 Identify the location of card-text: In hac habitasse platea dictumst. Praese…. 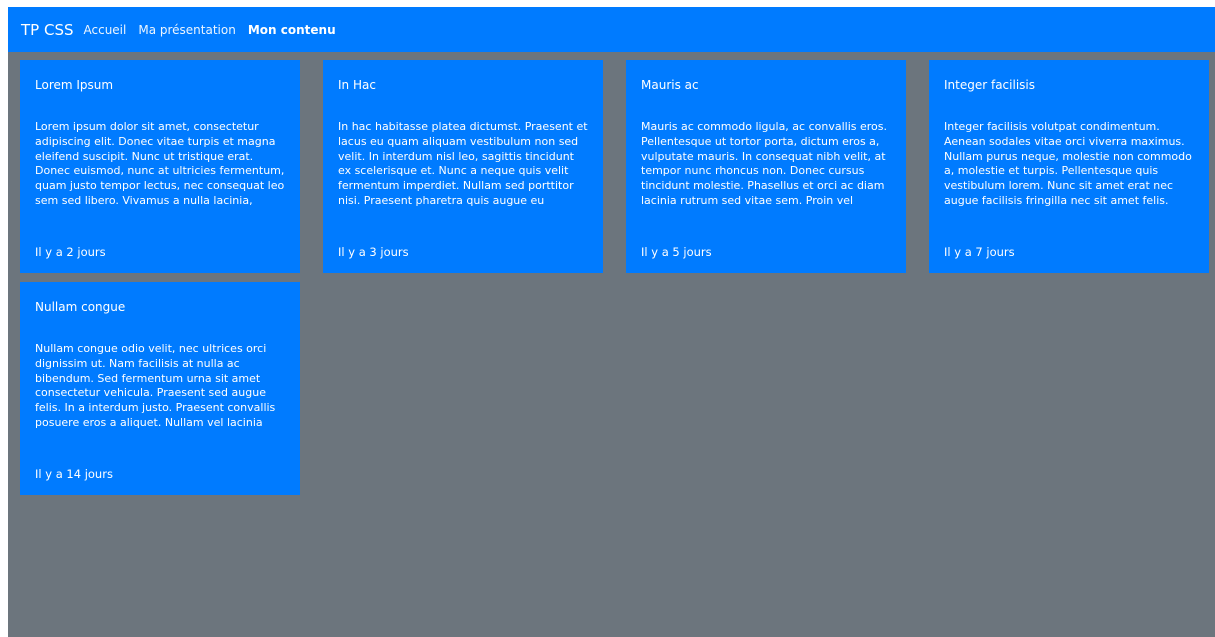
(463, 163).